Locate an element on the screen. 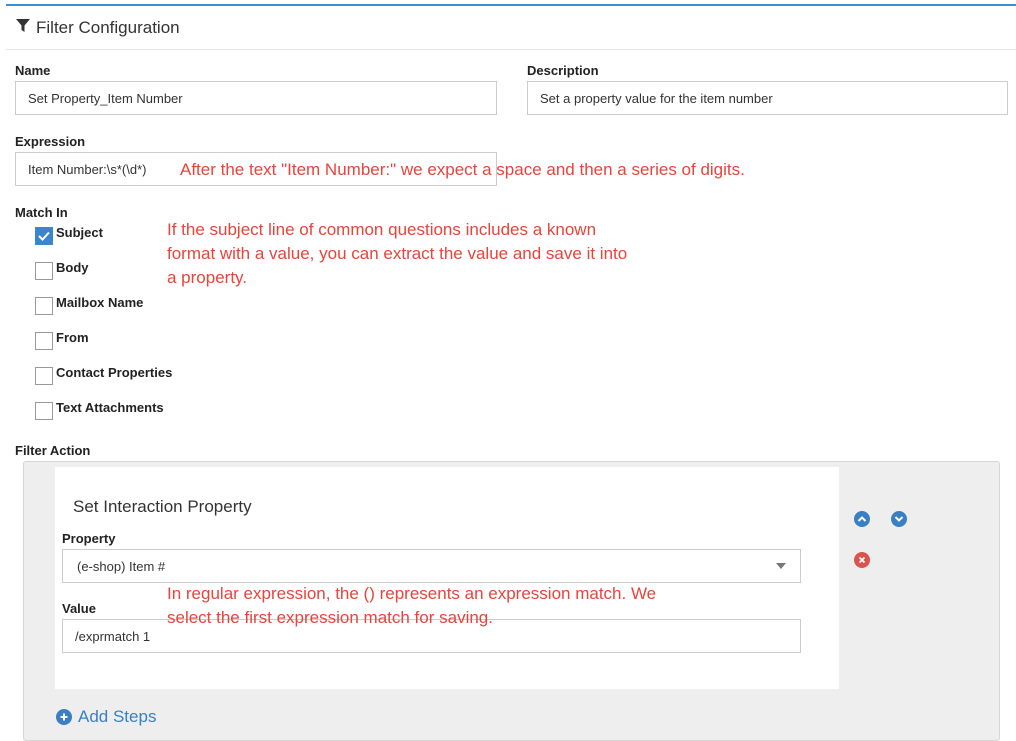 The height and width of the screenshot is (741, 1016). contact-properties-checkbox is located at coordinates (44, 376).